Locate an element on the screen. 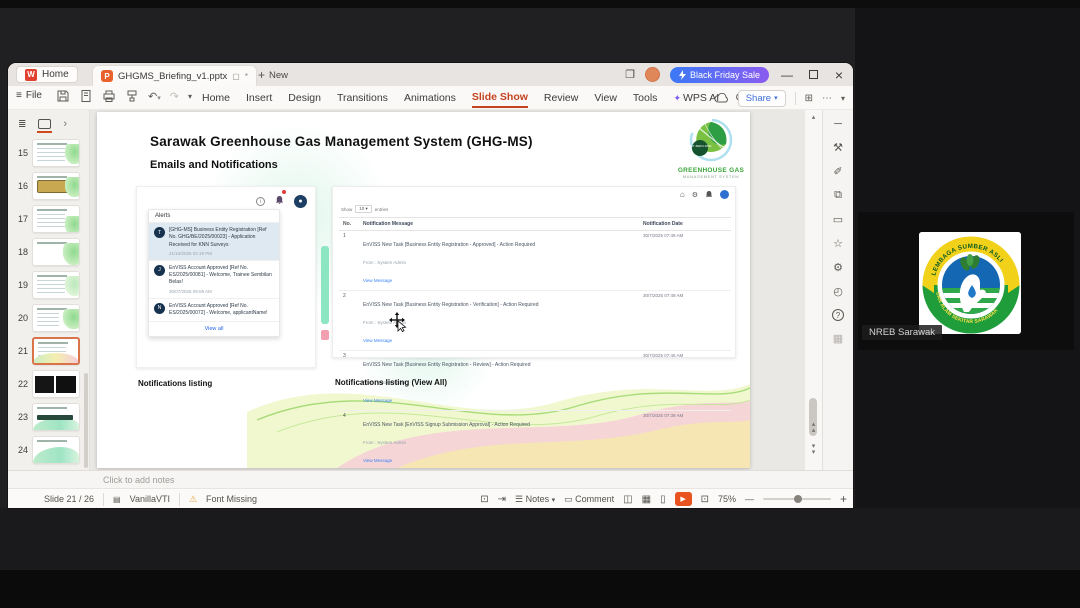  view-message-link: View Message is located at coordinates (378, 340).